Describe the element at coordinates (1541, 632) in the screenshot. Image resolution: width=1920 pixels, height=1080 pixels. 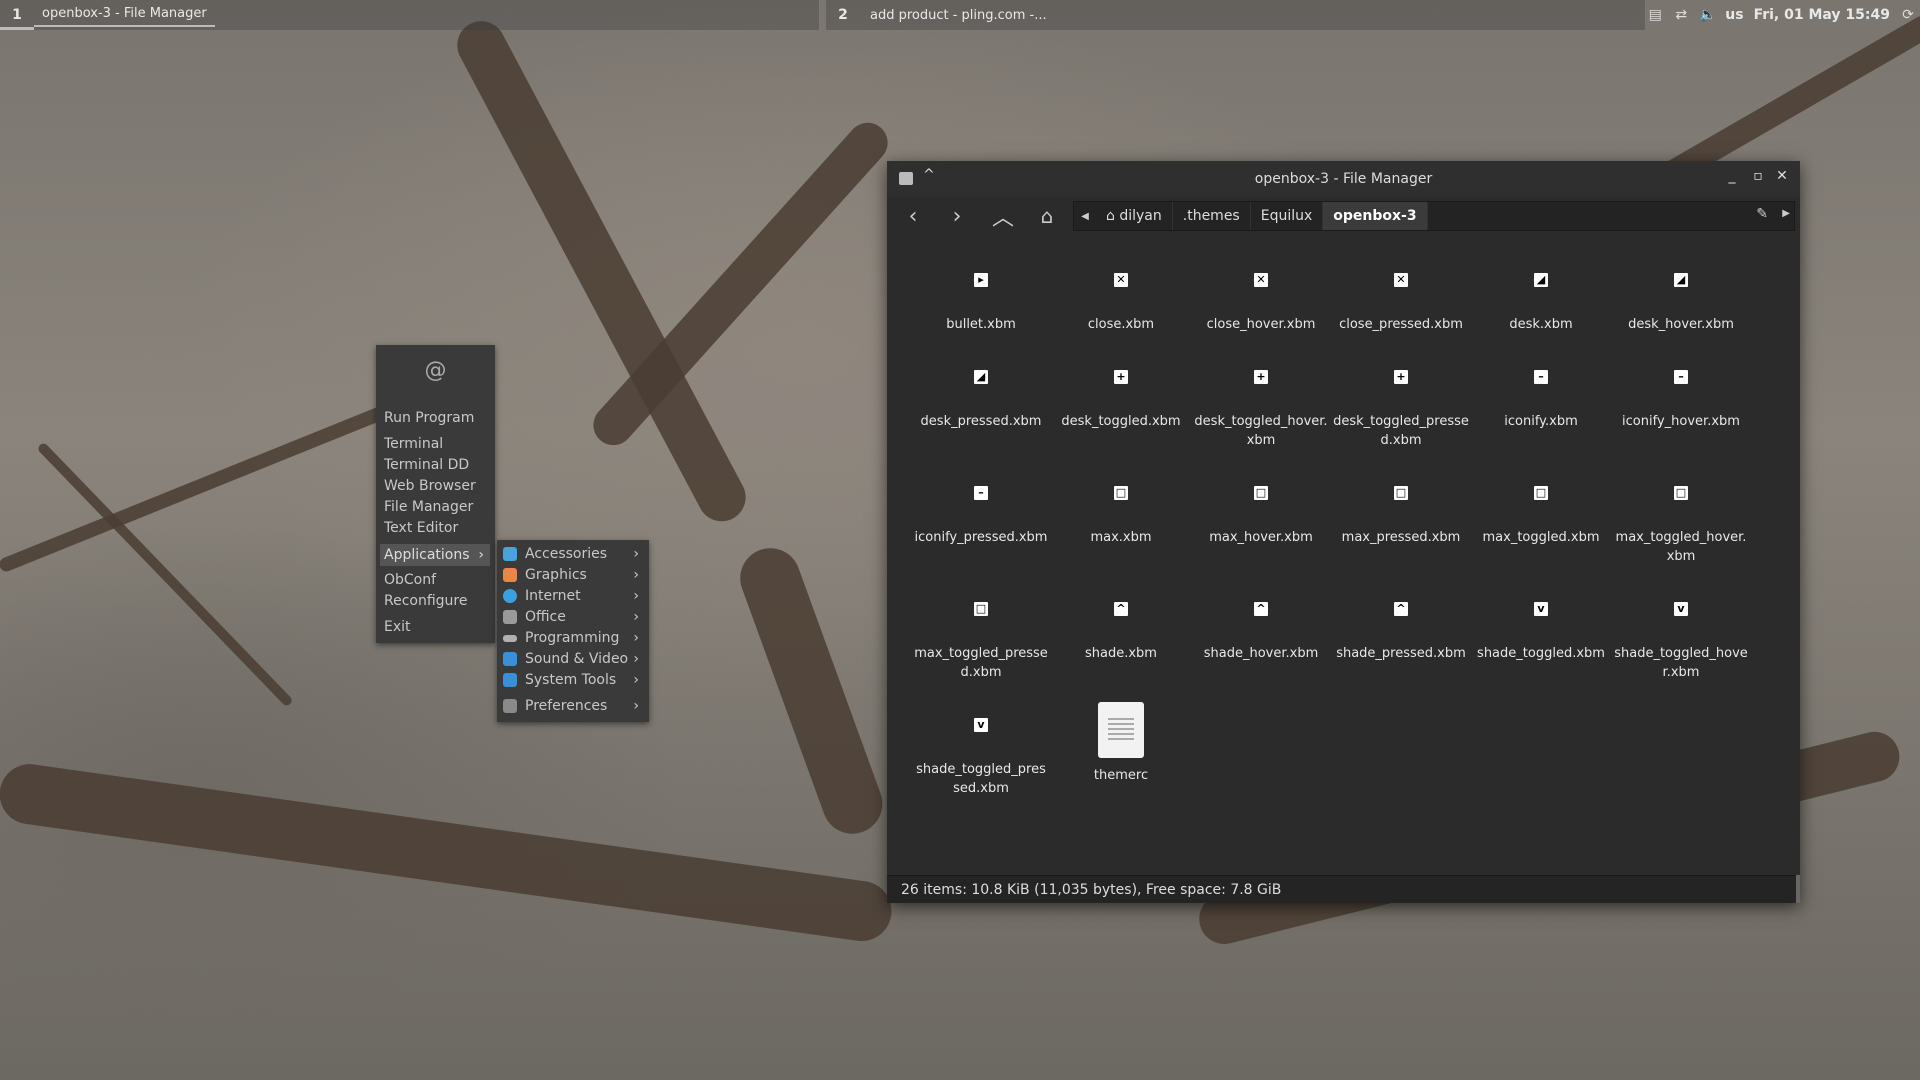
I see `file-item: v shade_toggled.xbm` at that location.